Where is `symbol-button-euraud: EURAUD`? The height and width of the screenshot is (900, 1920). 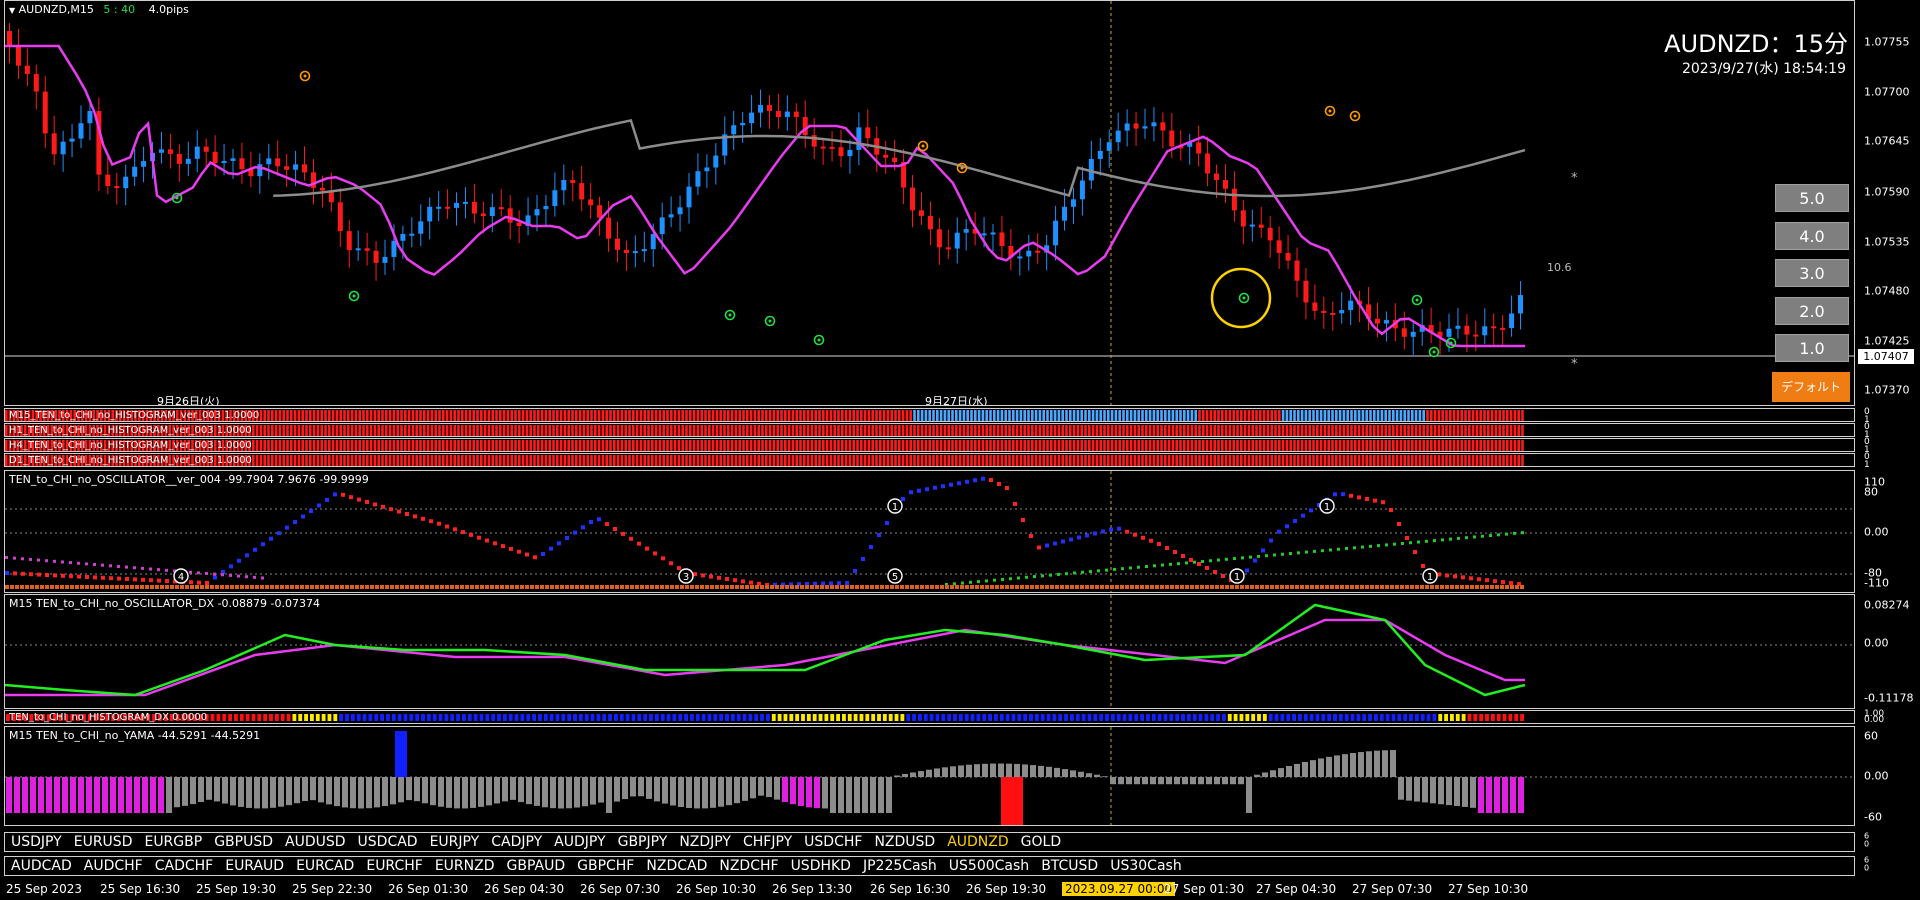 symbol-button-euraud: EURAUD is located at coordinates (254, 866).